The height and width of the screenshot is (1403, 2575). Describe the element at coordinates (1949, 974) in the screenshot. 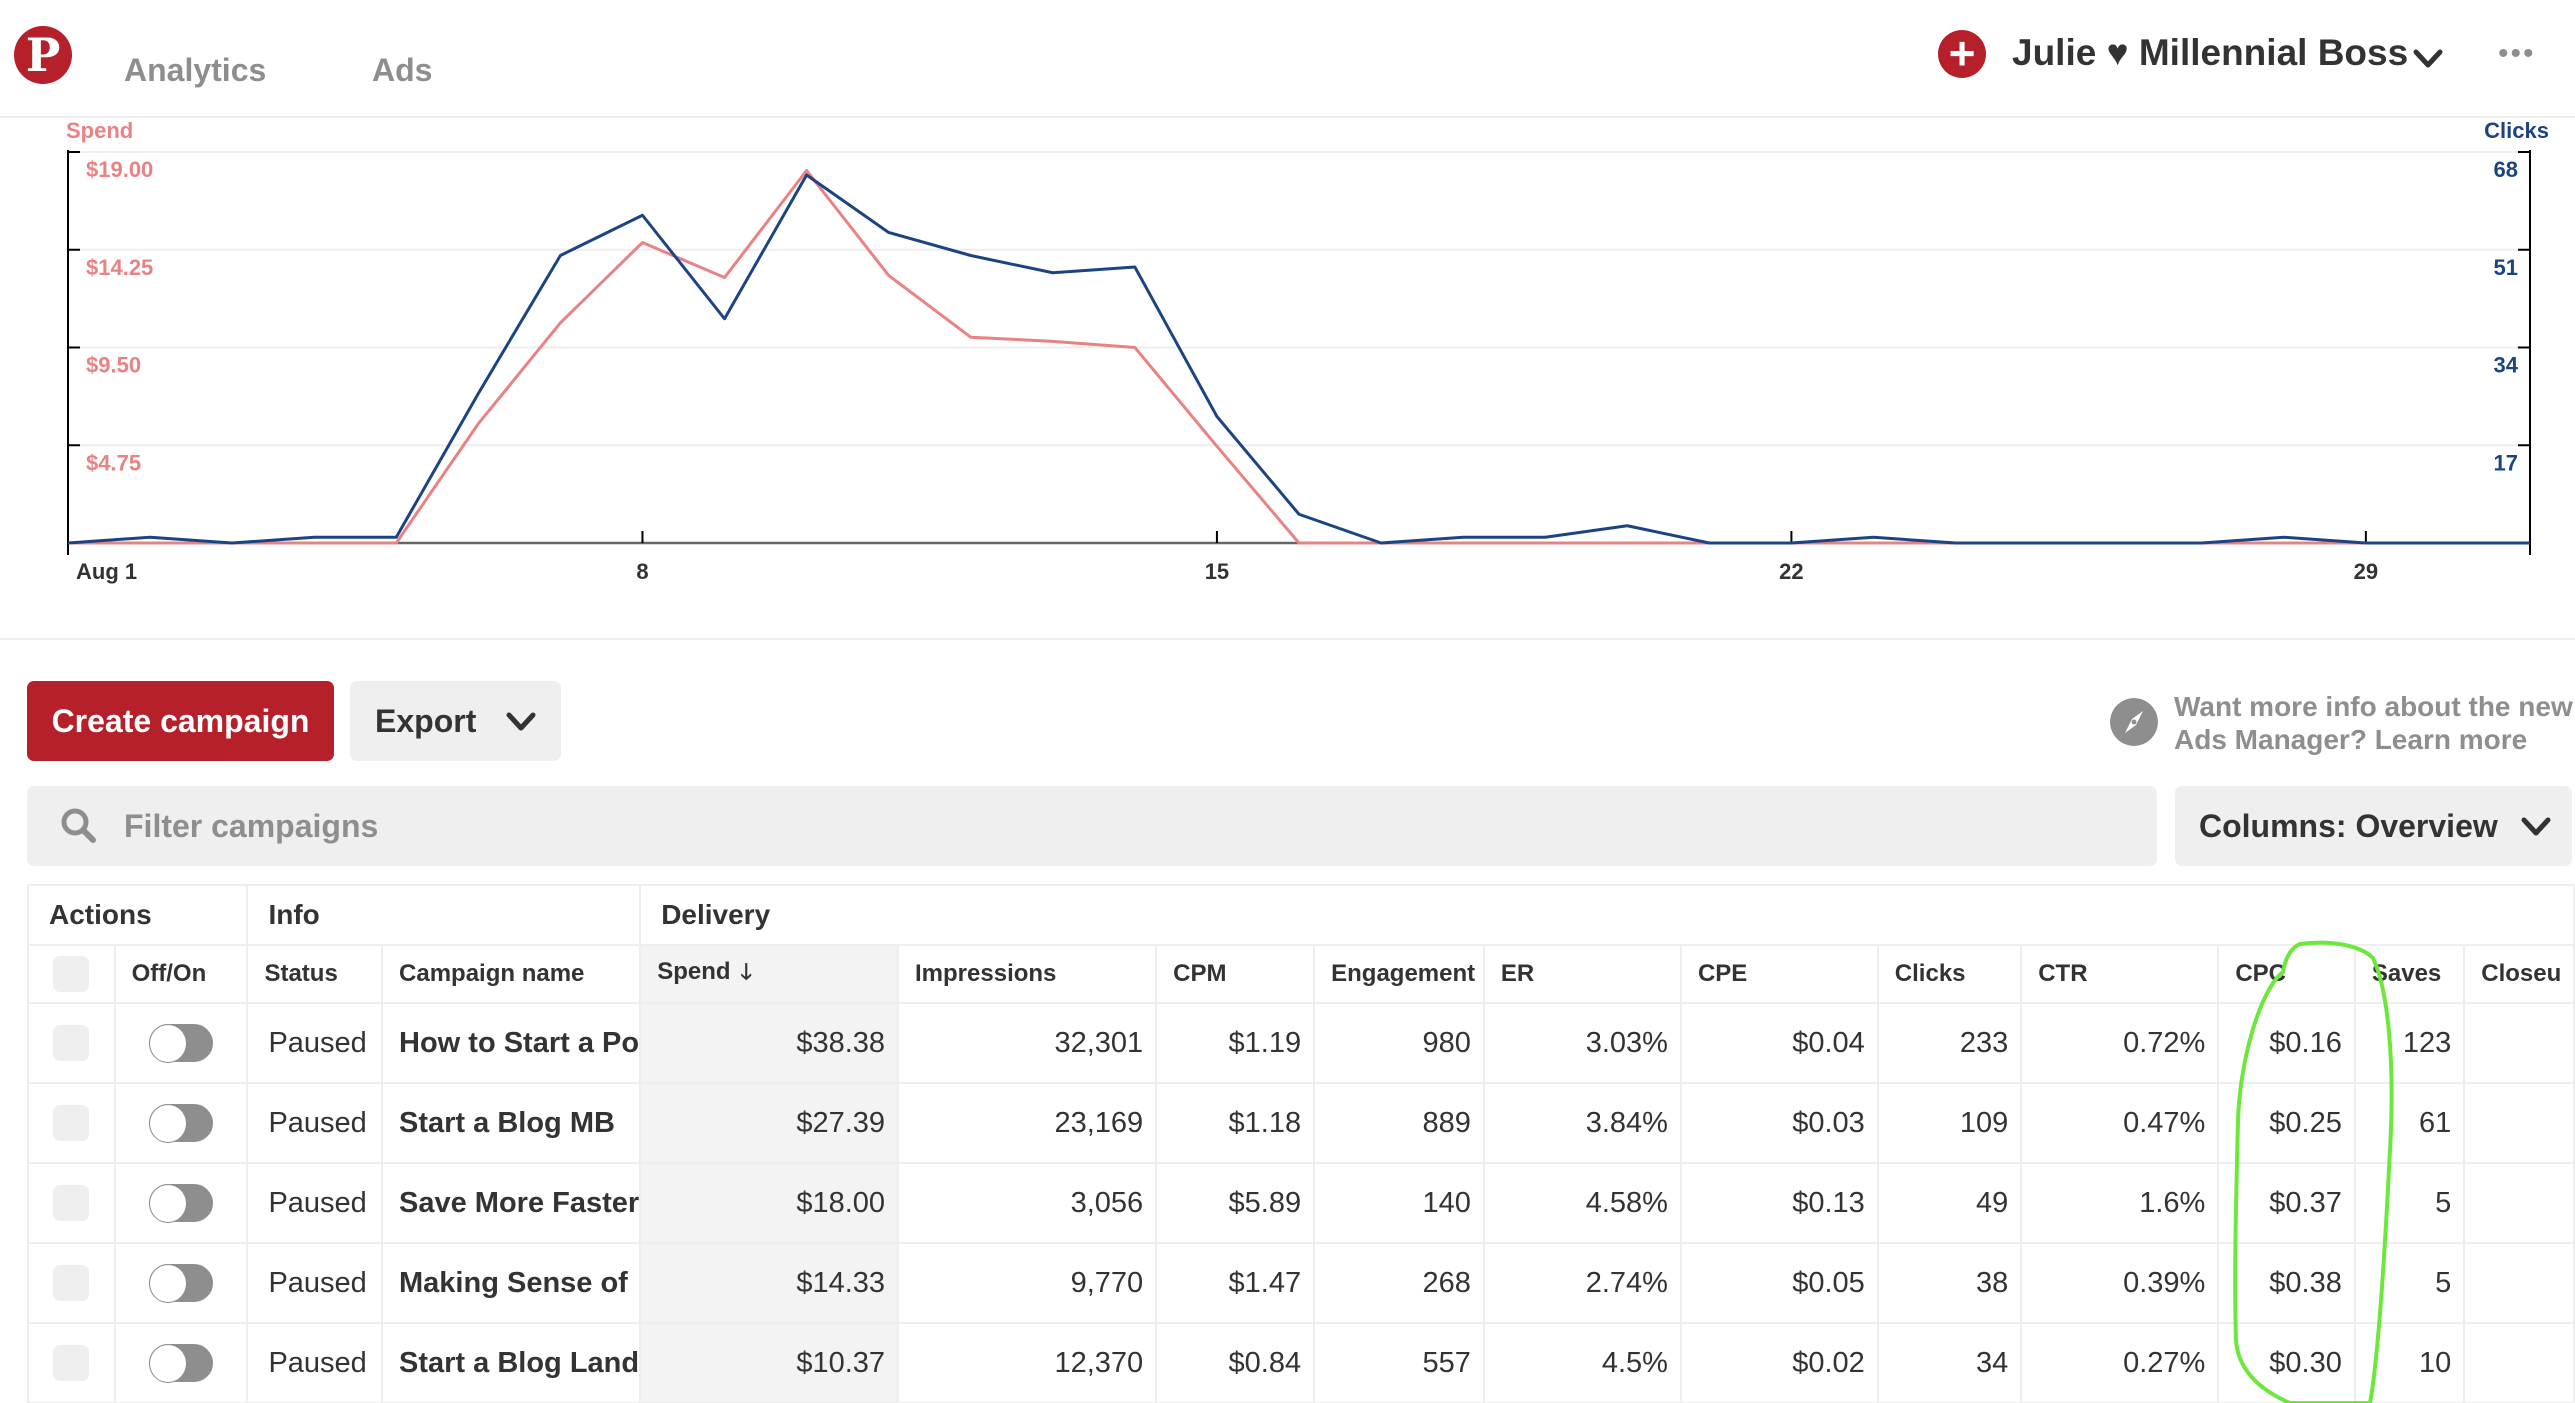

I see `header-clicks: Clicks` at that location.